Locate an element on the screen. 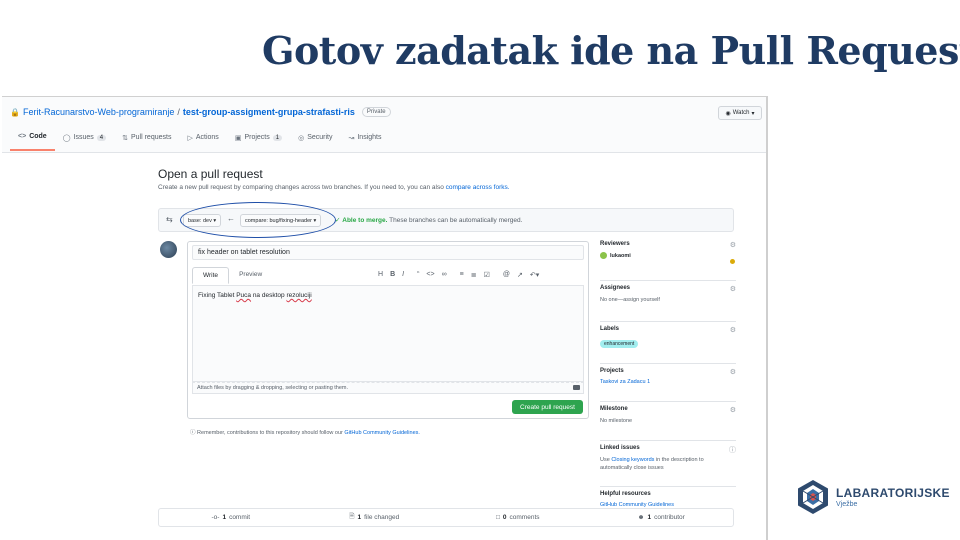  assignees-section: Assignees ⚙ No one—assign yourself is located at coordinates (668, 303).